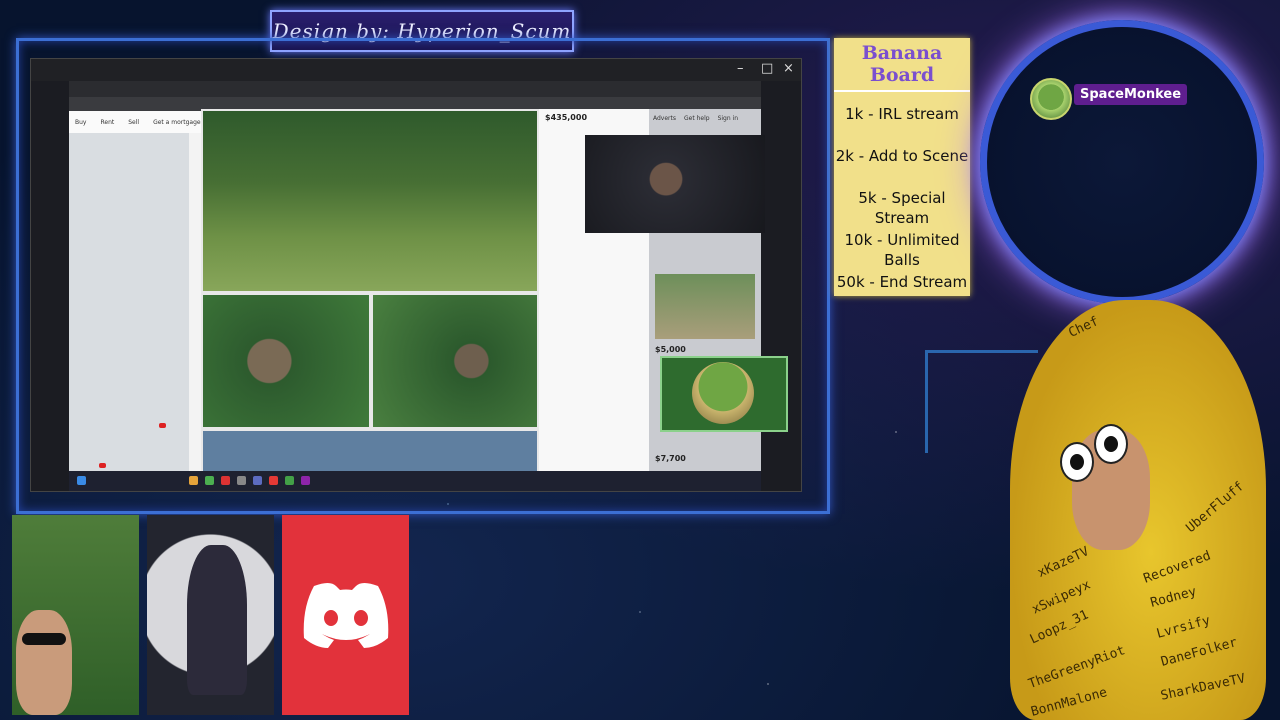 The width and height of the screenshot is (1280, 720). I want to click on nav-help: Get help, so click(697, 118).